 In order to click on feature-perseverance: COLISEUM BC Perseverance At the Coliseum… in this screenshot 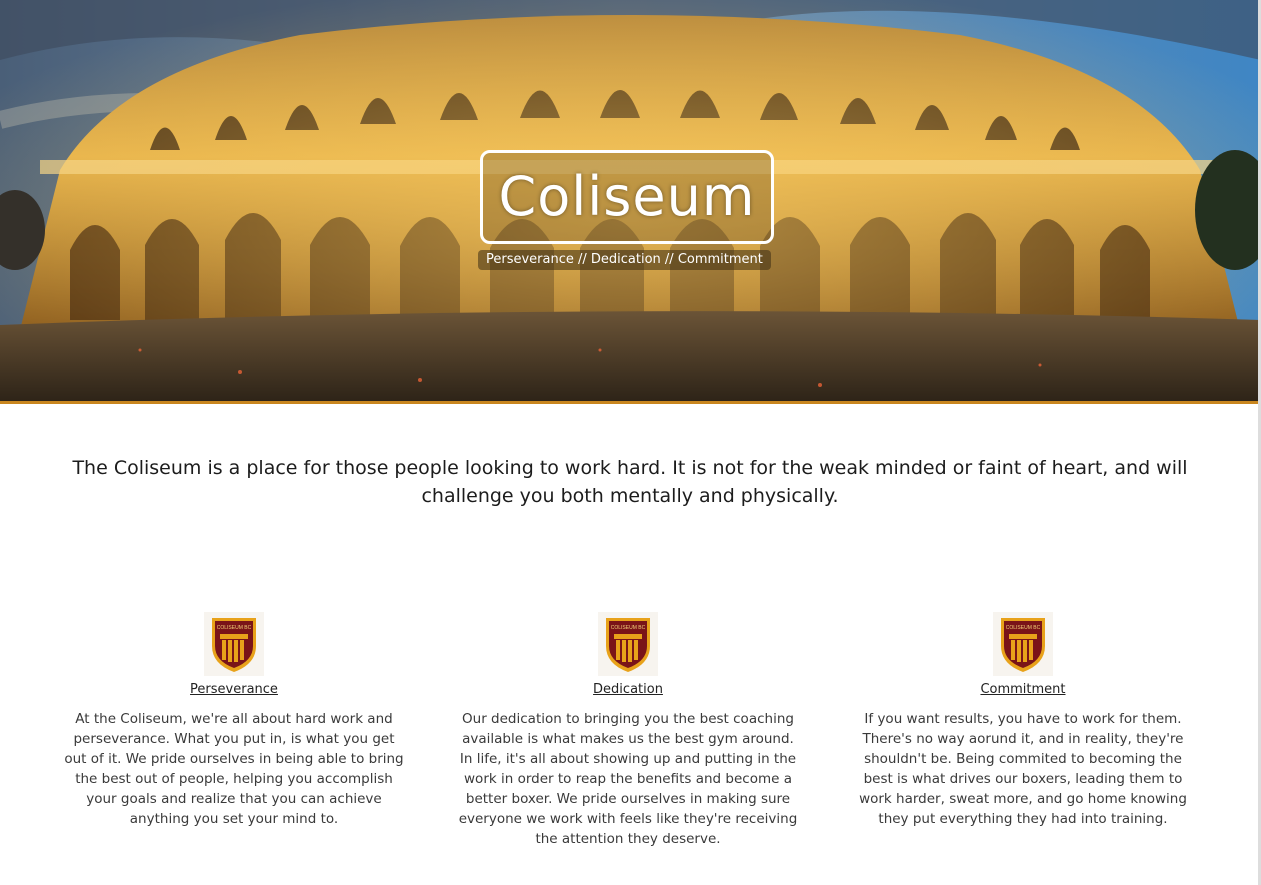, I will do `click(234, 720)`.